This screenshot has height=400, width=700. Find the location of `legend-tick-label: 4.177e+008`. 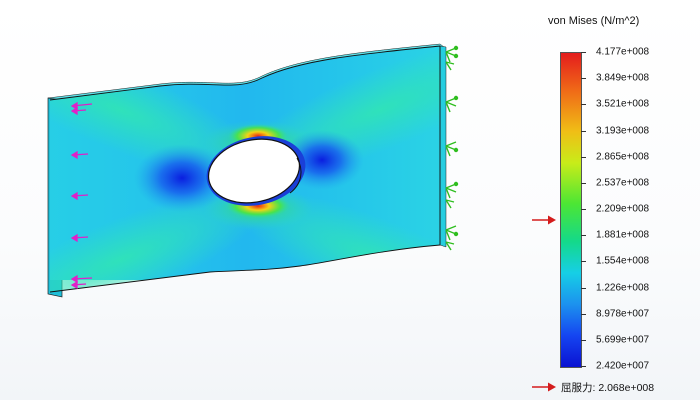

legend-tick-label: 4.177e+008 is located at coordinates (623, 52).